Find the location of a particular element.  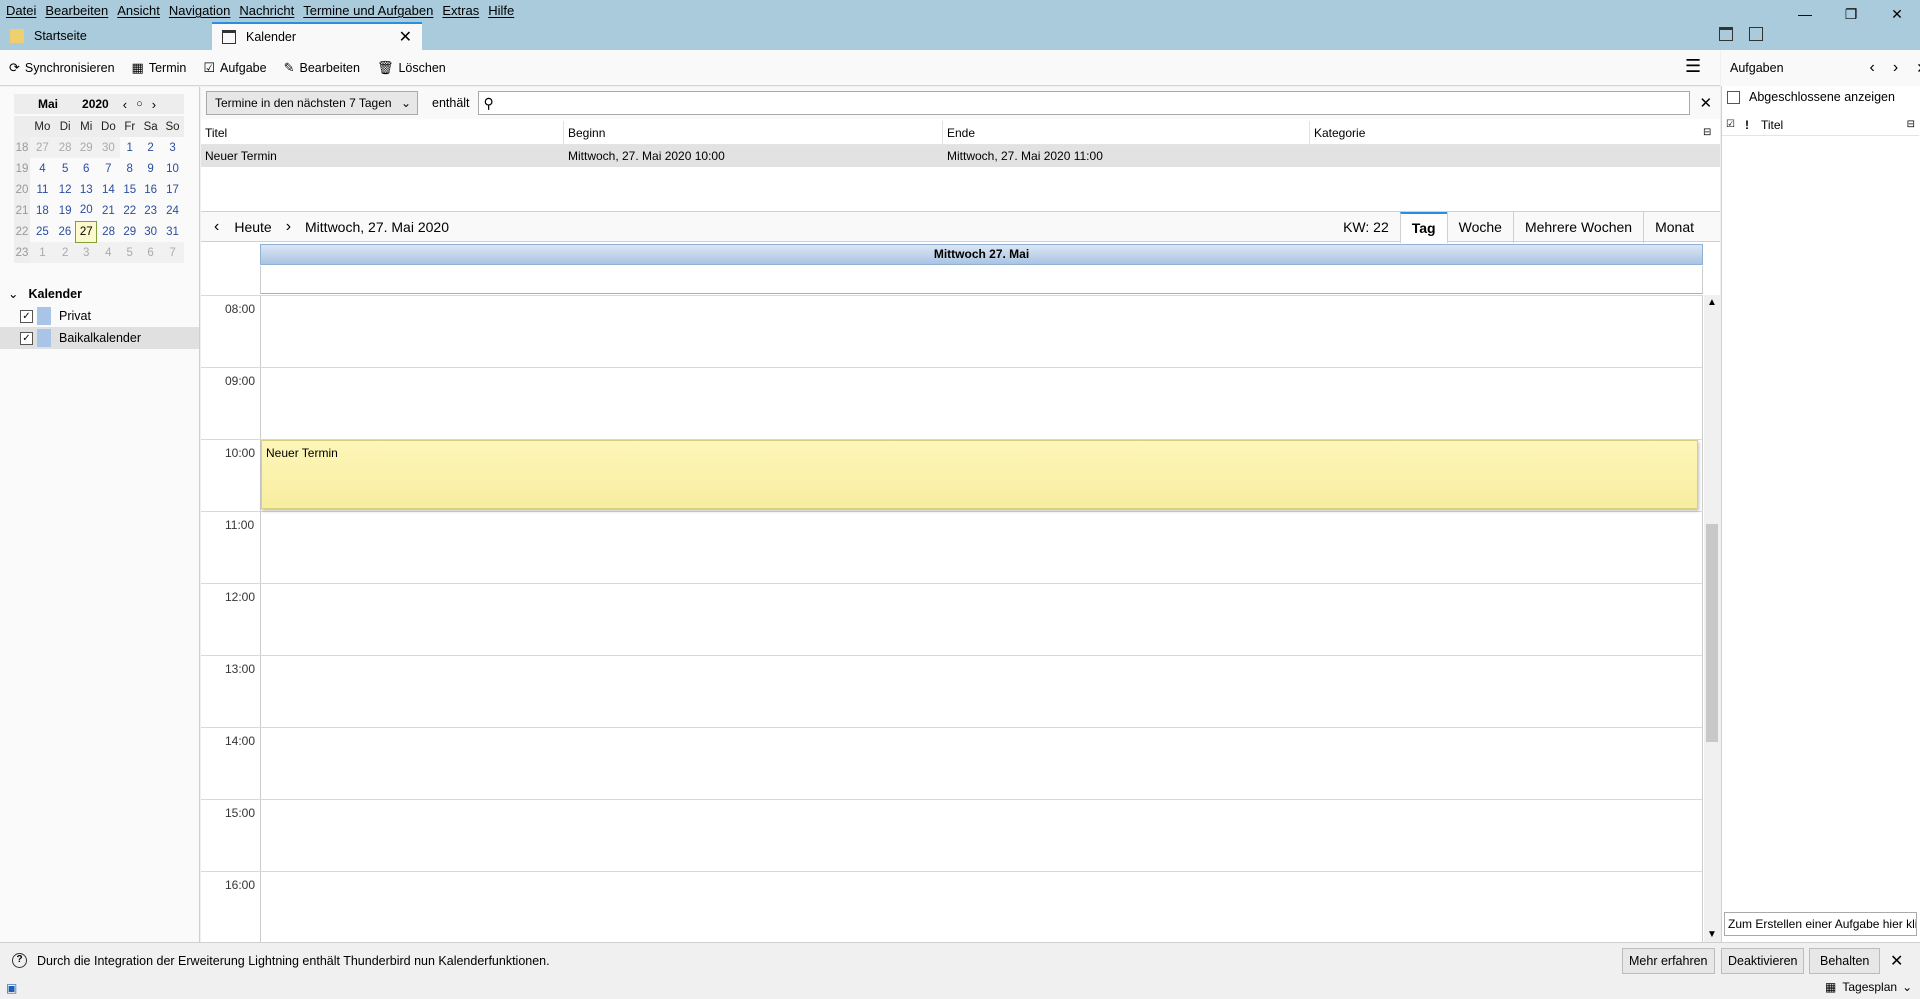

calendar-item-privat: ✓ Privat is located at coordinates (99, 316).